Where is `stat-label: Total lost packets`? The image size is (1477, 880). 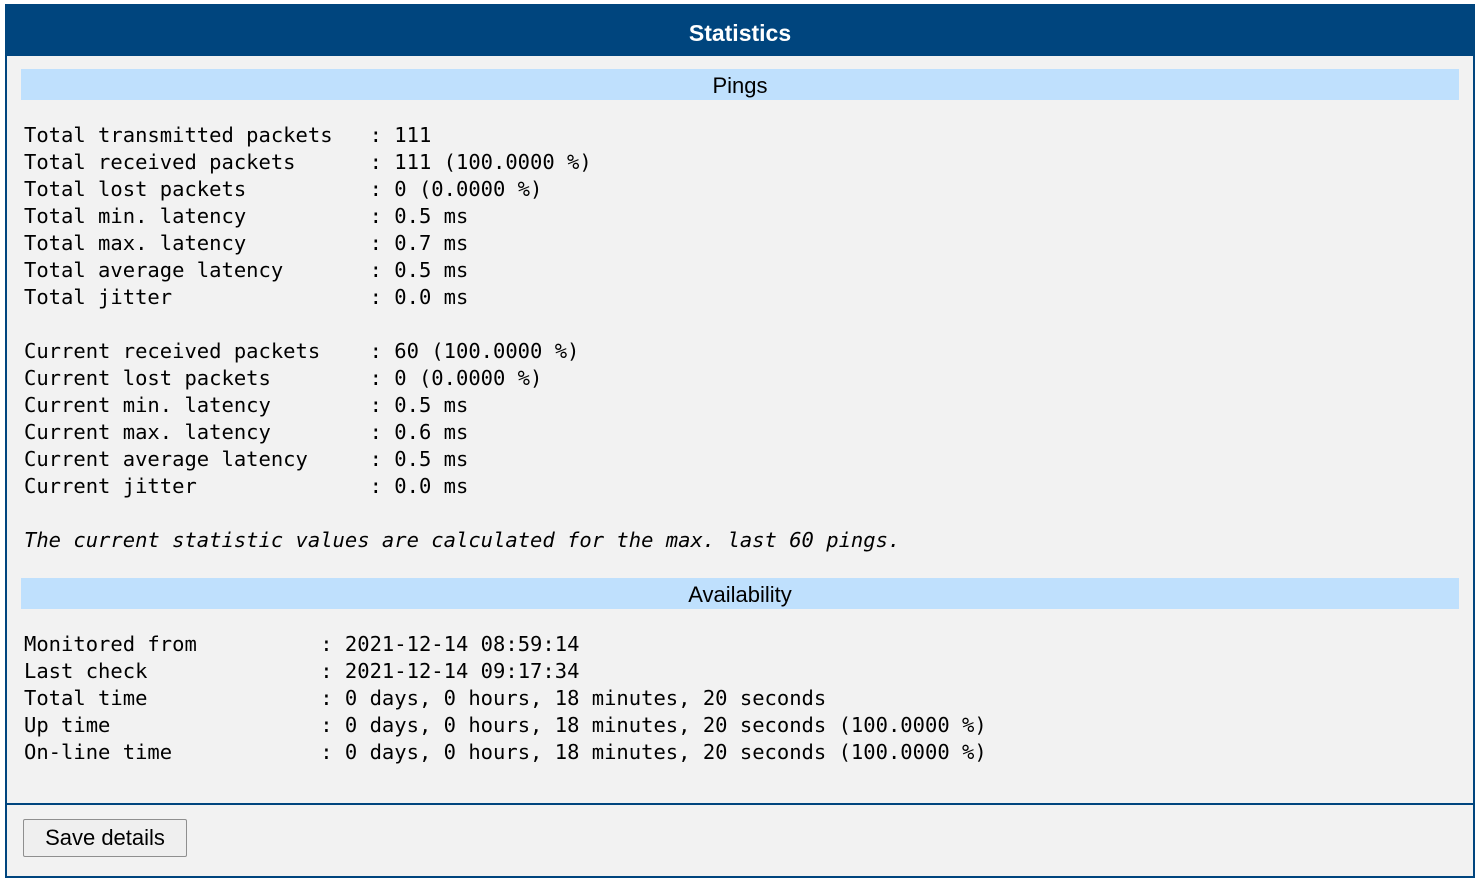
stat-label: Total lost packets is located at coordinates (197, 189).